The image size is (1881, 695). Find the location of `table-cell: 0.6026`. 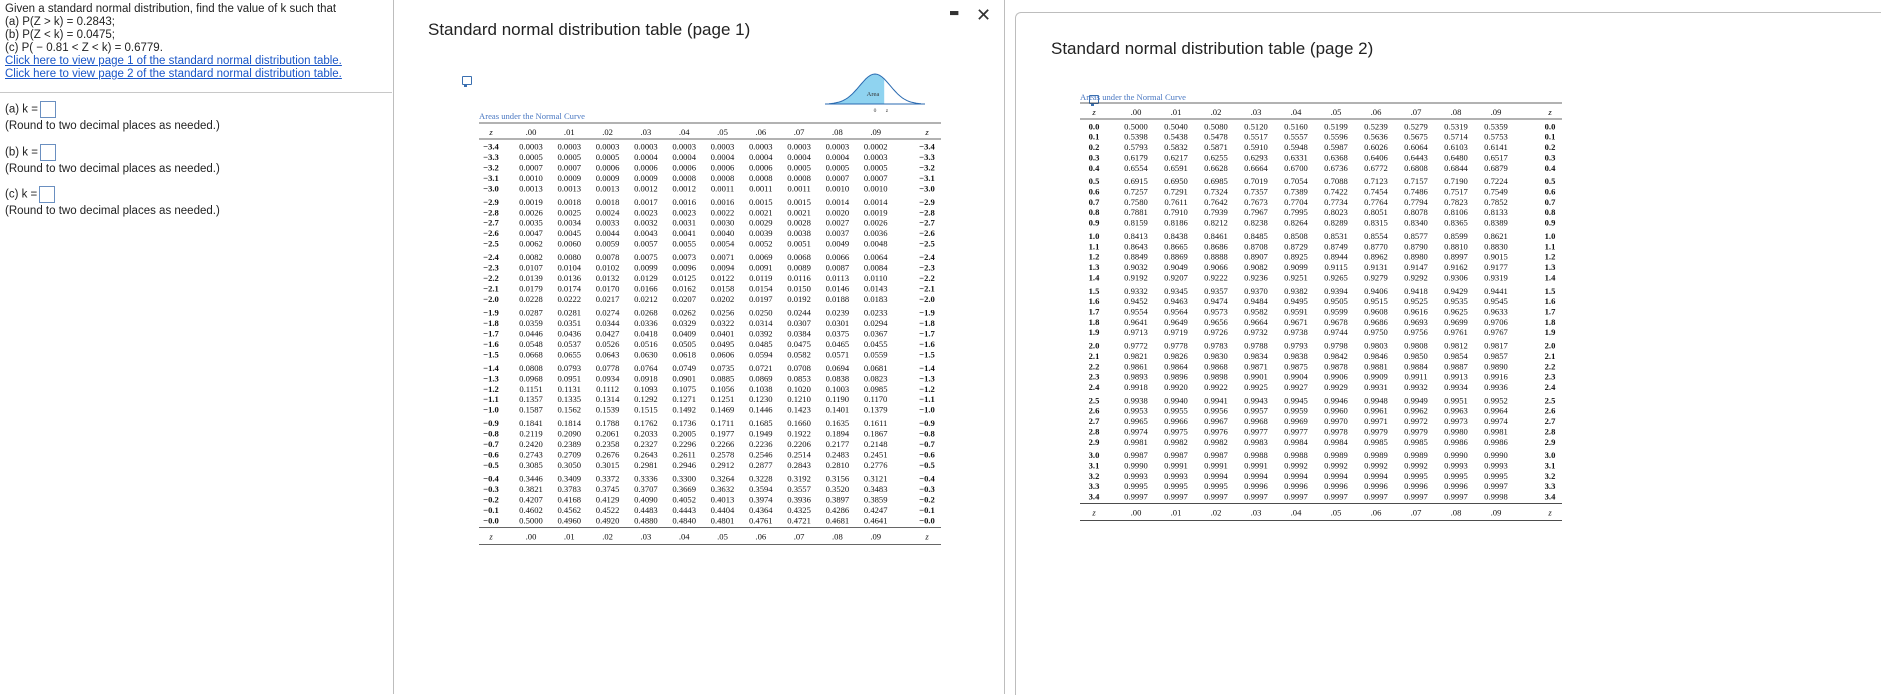

table-cell: 0.6026 is located at coordinates (1376, 147).